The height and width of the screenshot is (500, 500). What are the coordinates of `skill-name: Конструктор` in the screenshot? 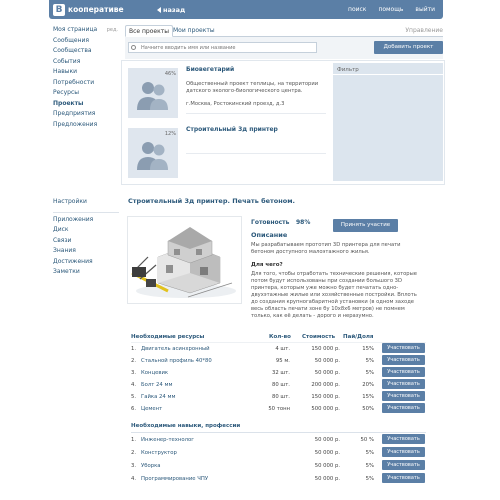 It's located at (159, 453).